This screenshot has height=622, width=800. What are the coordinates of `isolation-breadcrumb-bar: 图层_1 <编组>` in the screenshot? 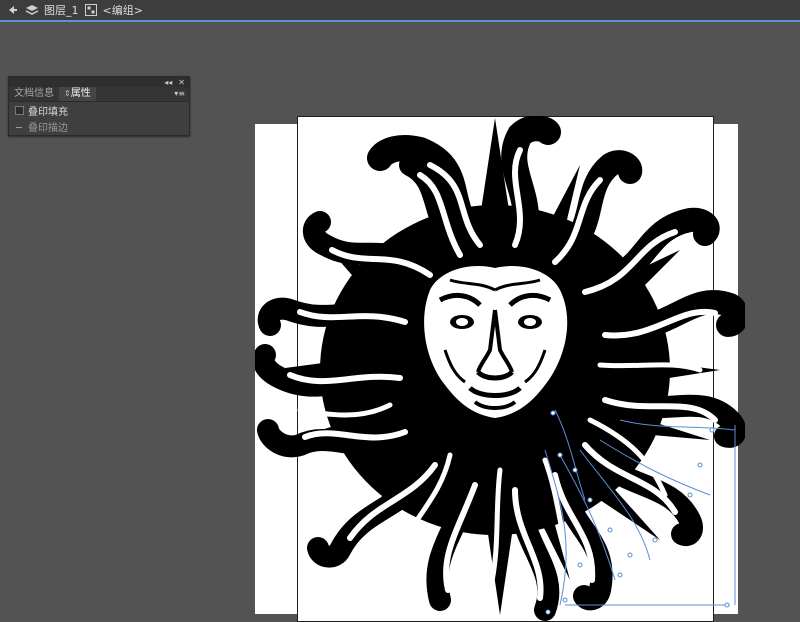 It's located at (400, 11).